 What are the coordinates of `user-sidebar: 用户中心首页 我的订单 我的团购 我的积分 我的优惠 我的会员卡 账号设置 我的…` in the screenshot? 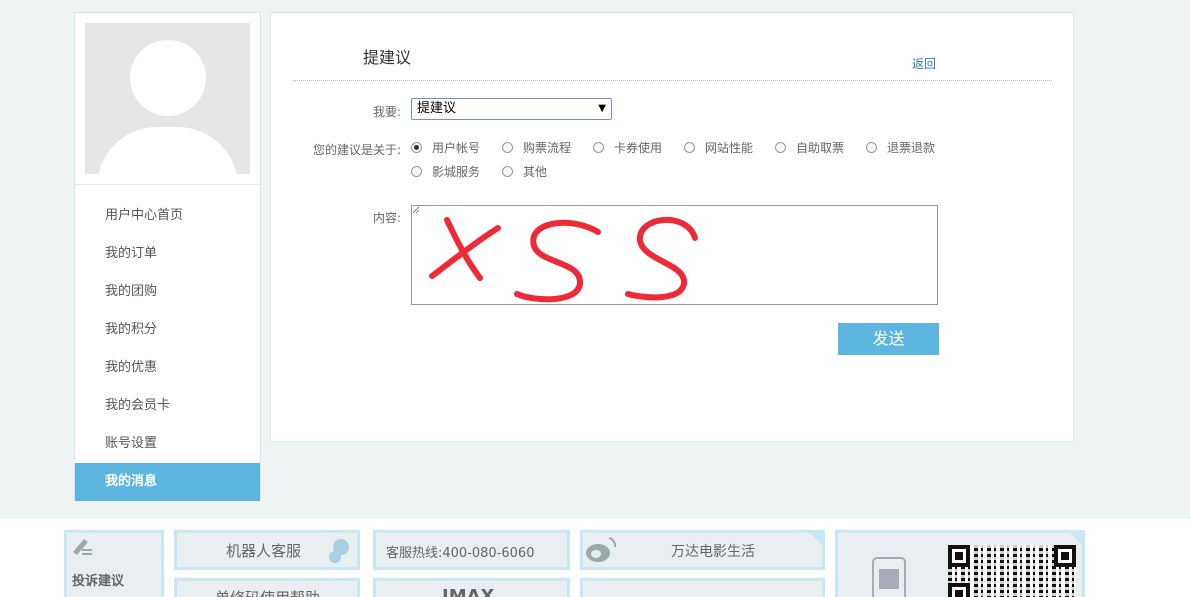 It's located at (167, 256).